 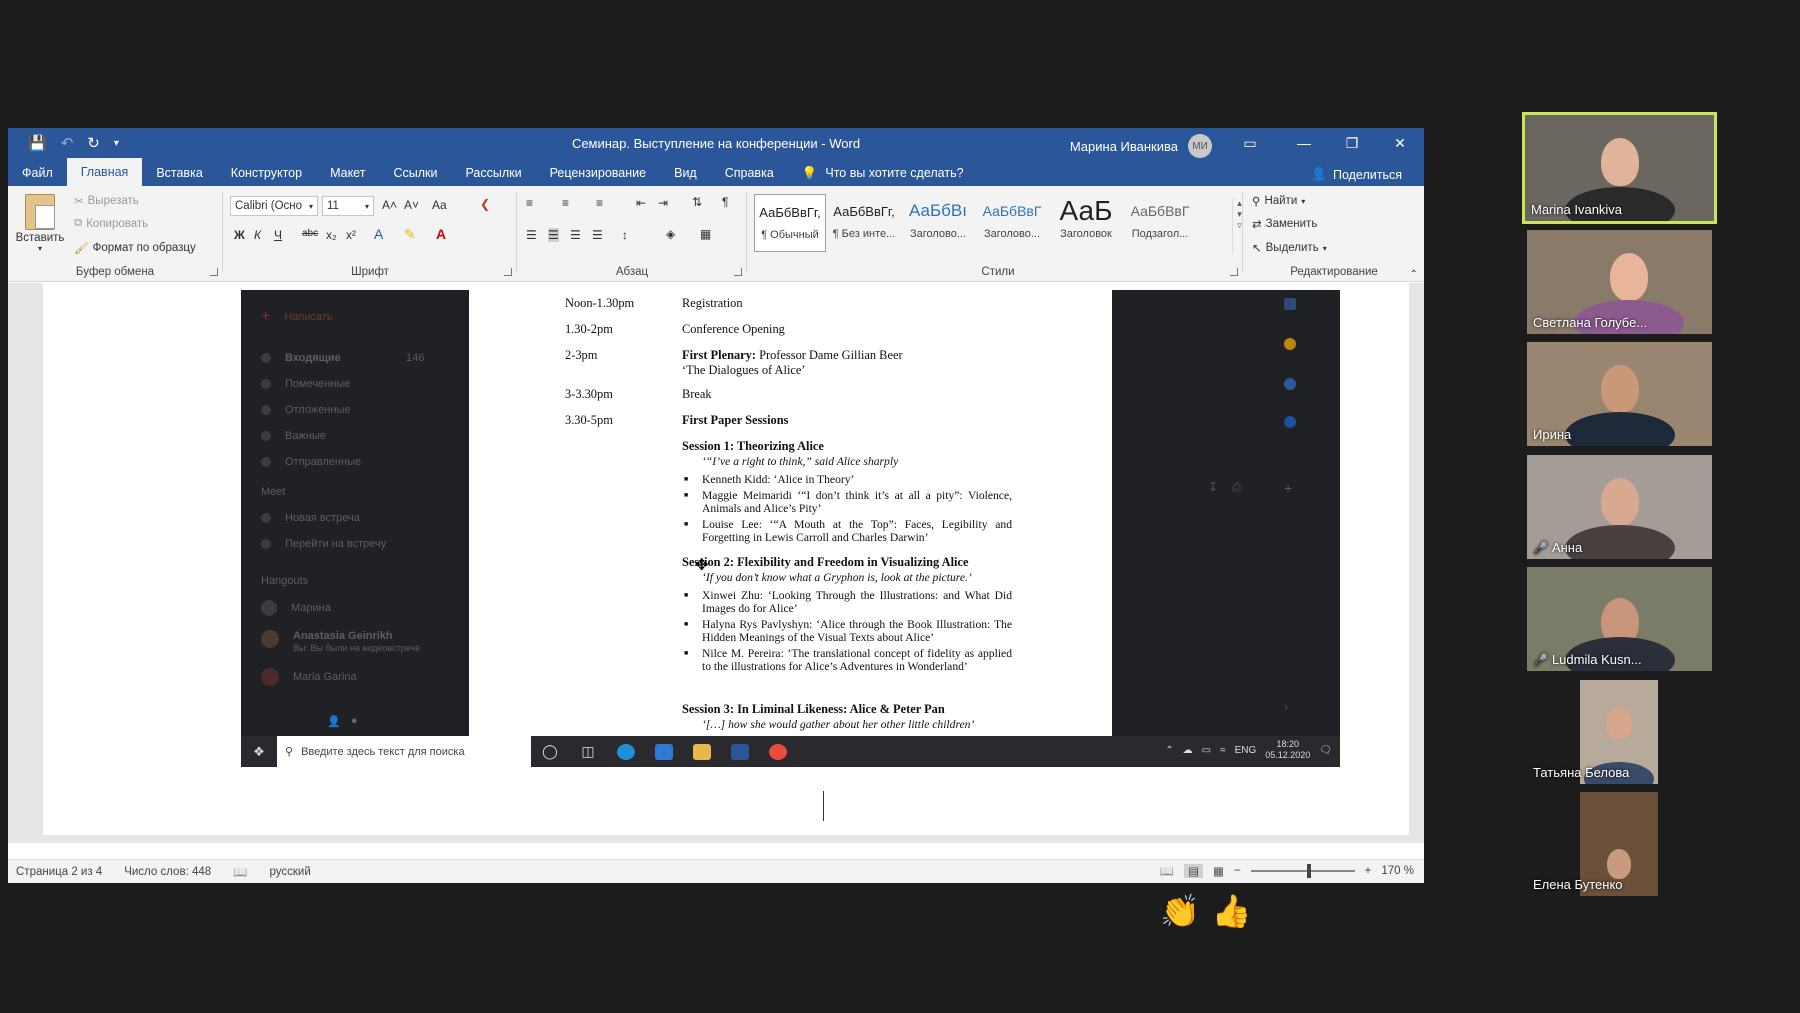 I want to click on undo-icon: ↶, so click(x=67, y=143).